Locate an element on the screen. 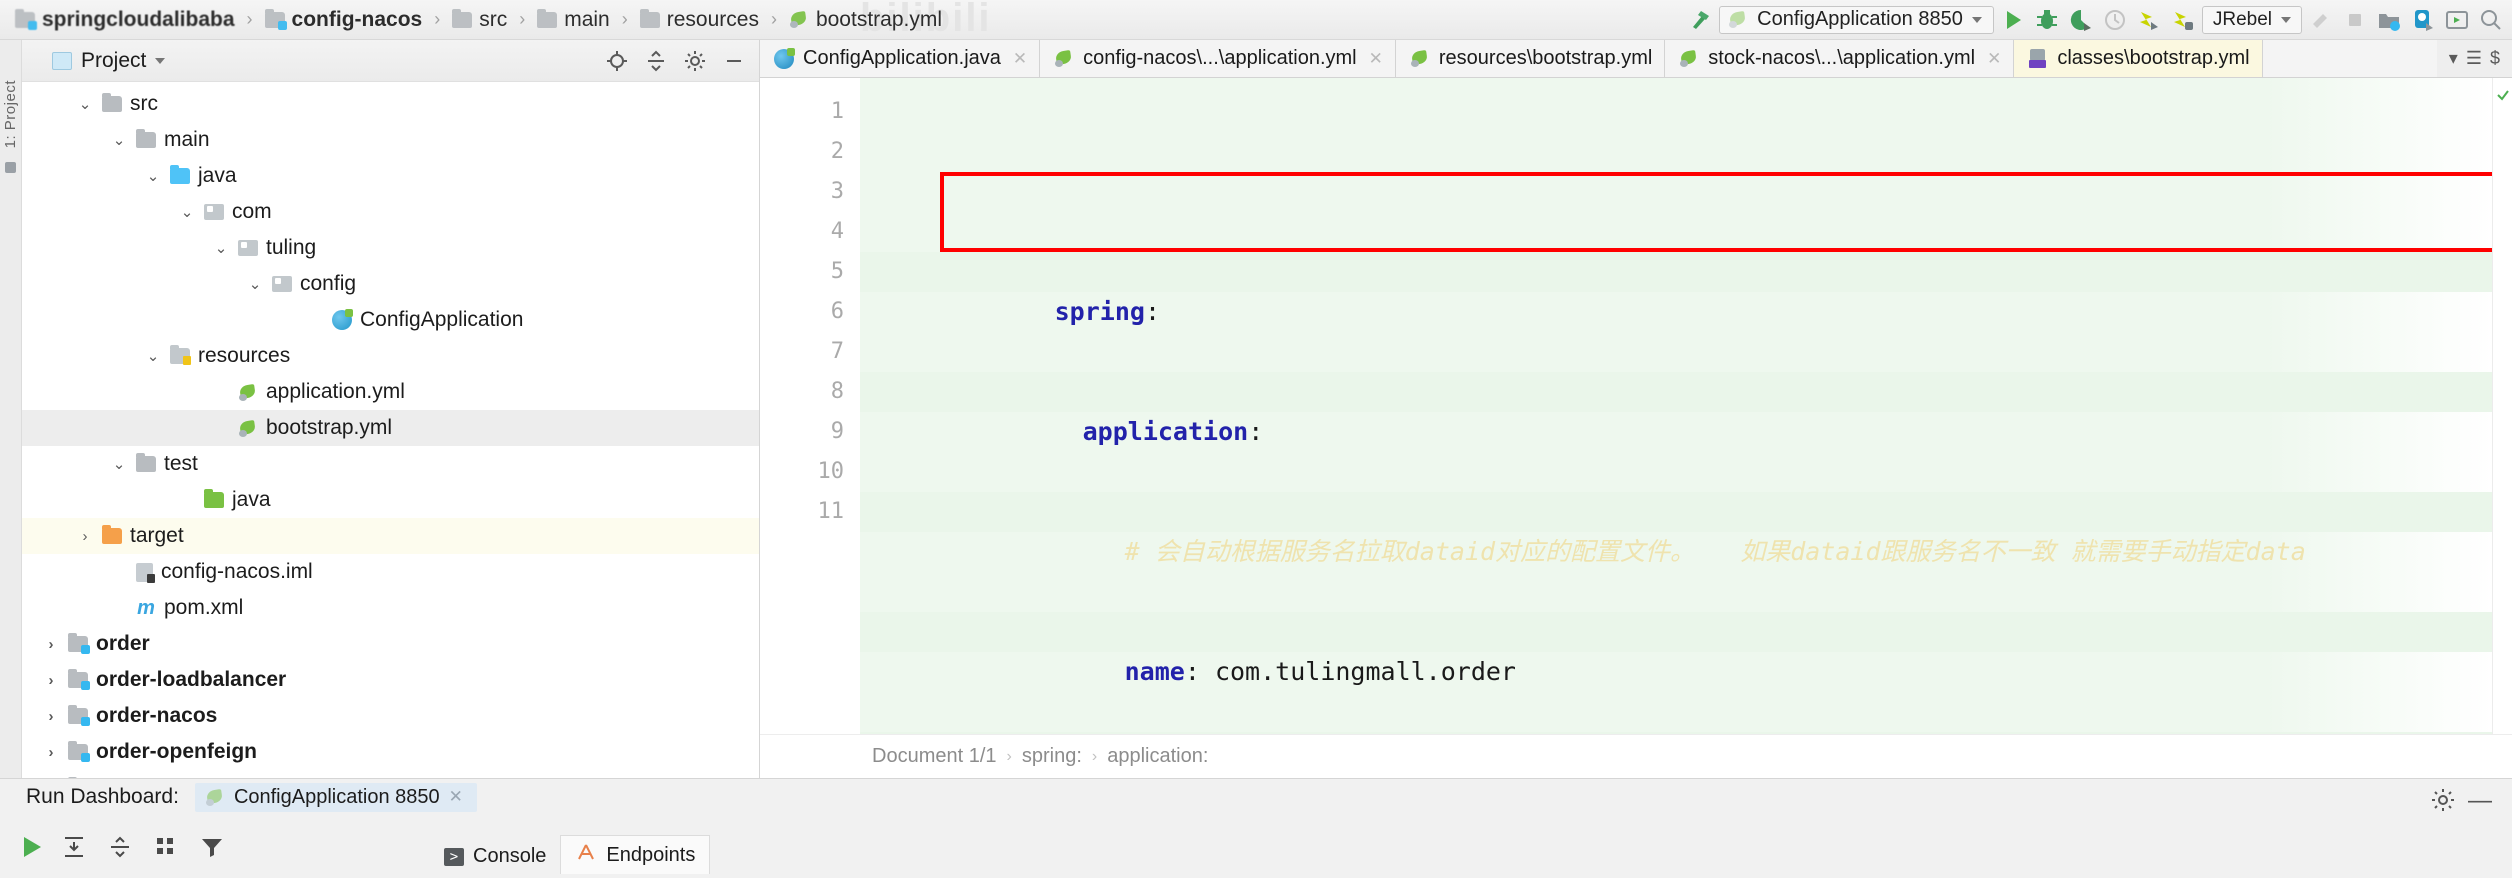  tree-node-order-openfeign: › order-openfeign is located at coordinates (390, 752).